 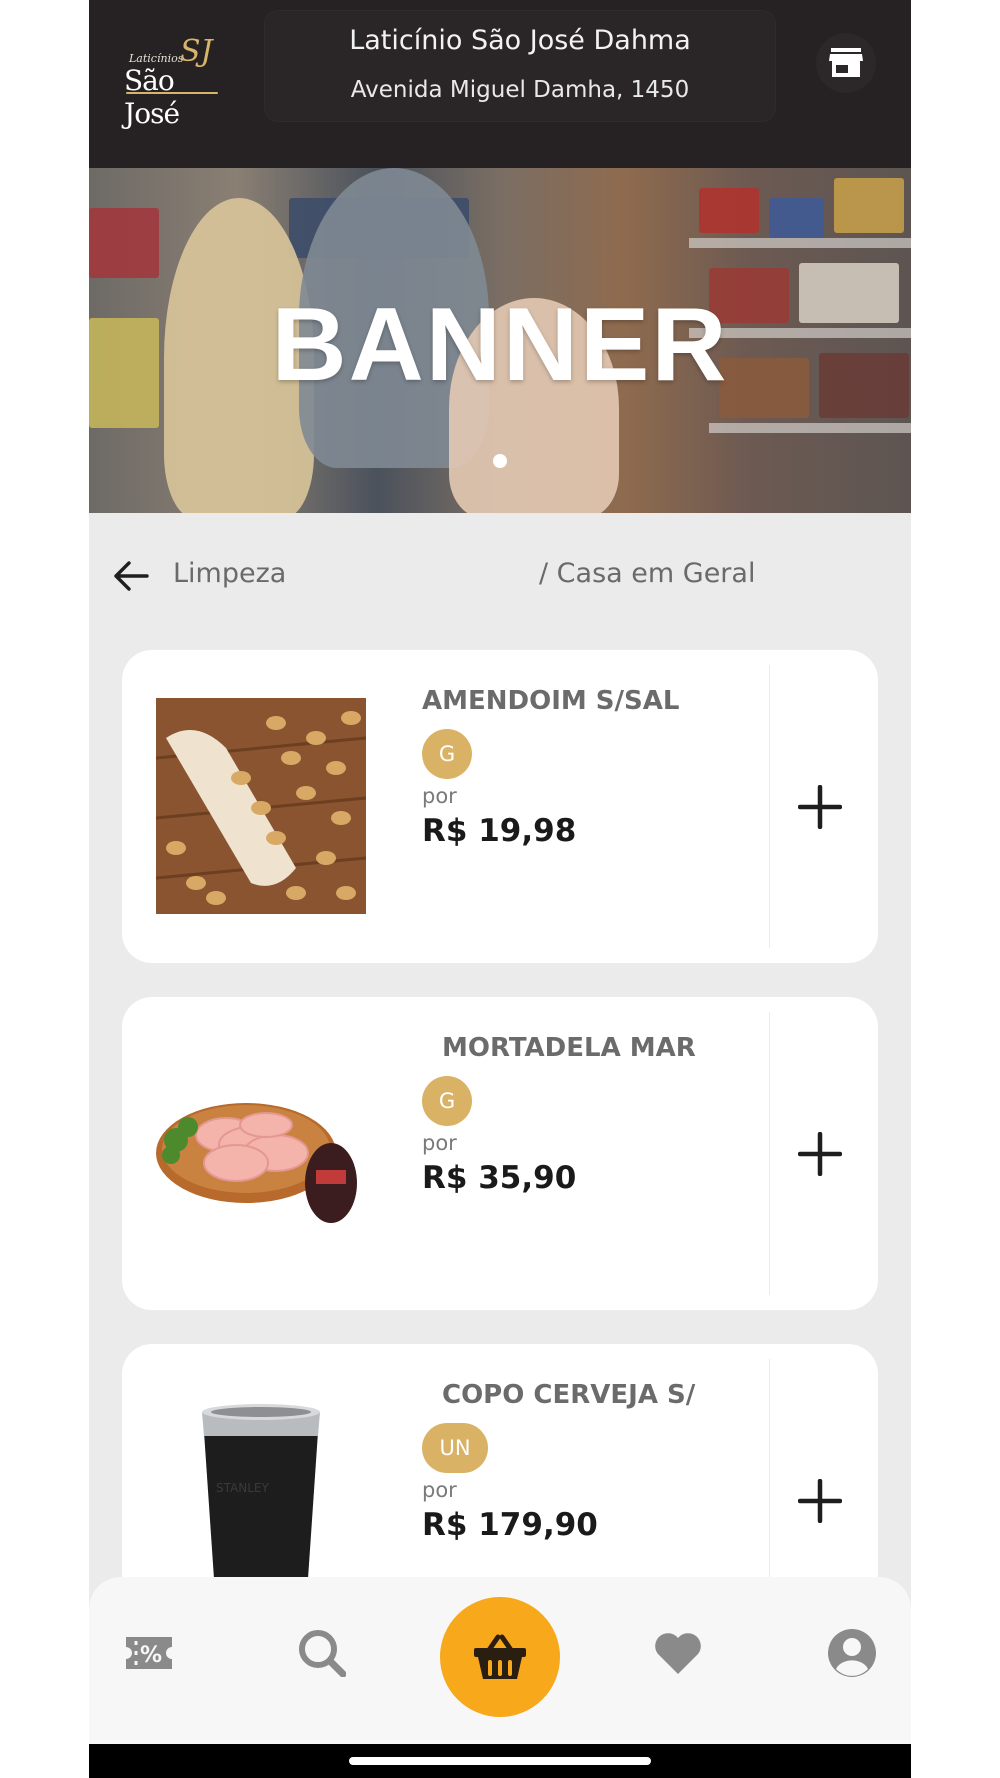 What do you see at coordinates (520, 40) in the screenshot?
I see `store-name: Laticínio São José Dahma` at bounding box center [520, 40].